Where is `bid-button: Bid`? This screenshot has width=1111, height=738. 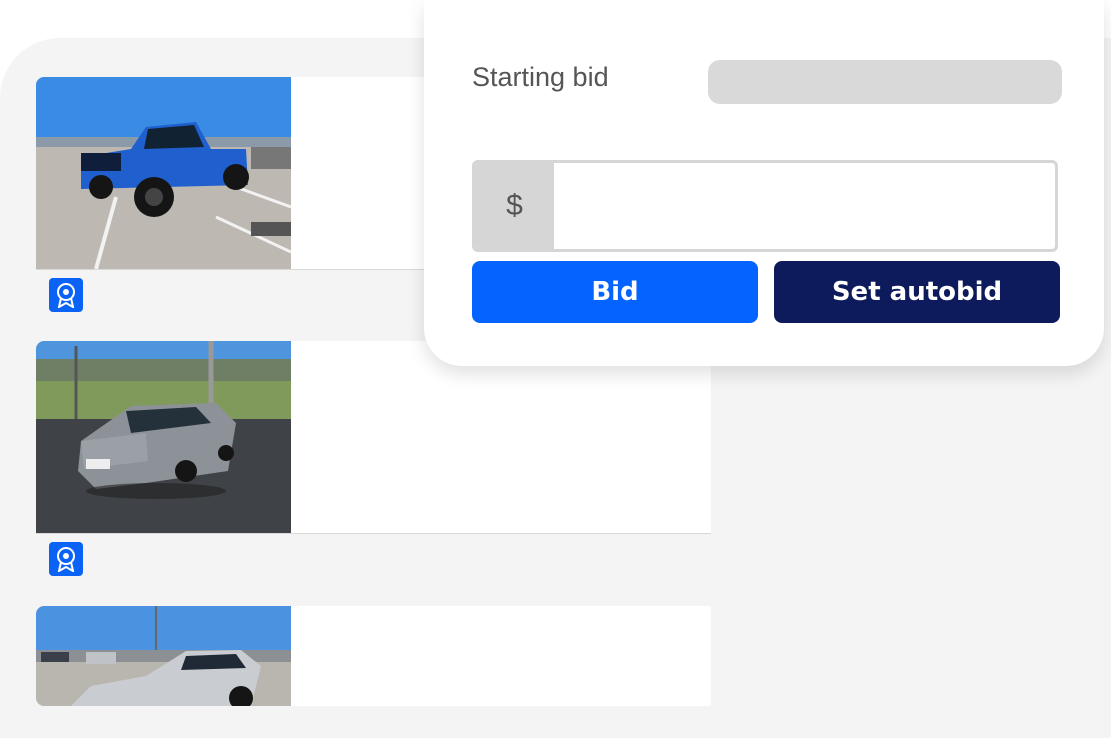
bid-button: Bid is located at coordinates (615, 292).